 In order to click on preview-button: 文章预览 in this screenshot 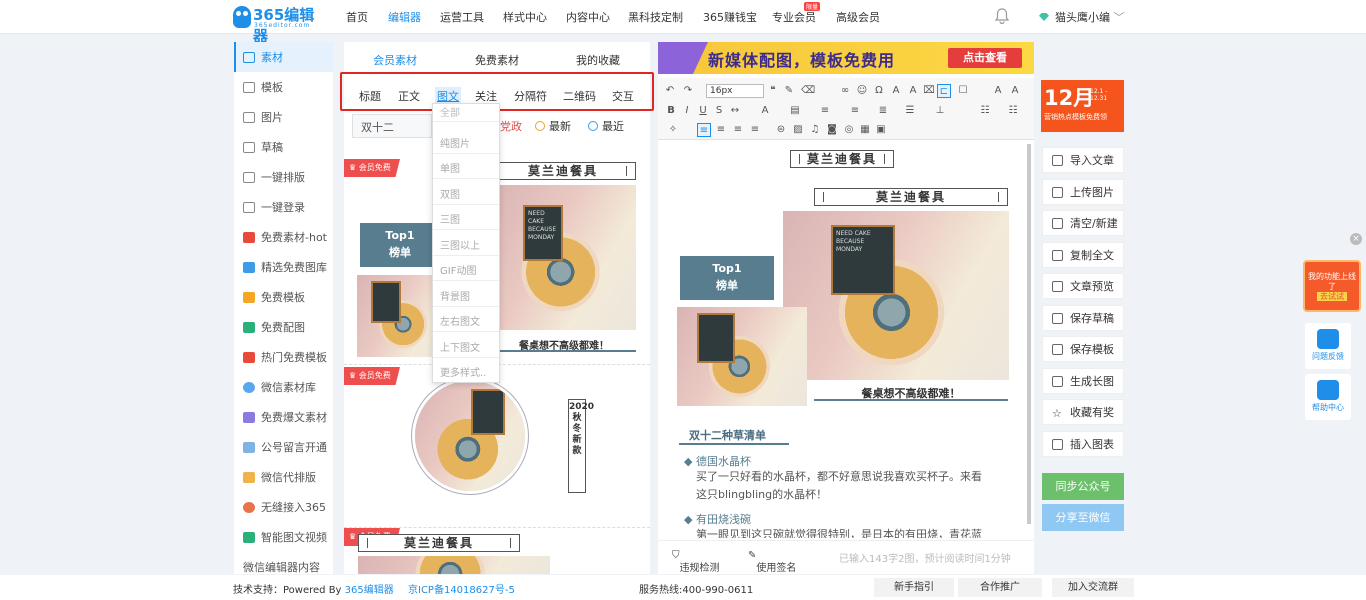, I will do `click(1083, 286)`.